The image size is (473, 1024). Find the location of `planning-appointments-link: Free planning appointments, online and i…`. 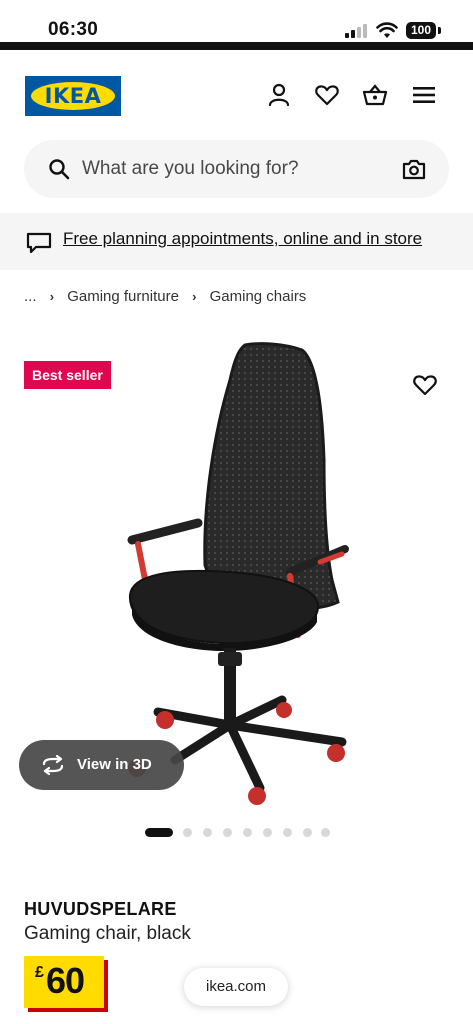

planning-appointments-link: Free planning appointments, online and i… is located at coordinates (242, 239).